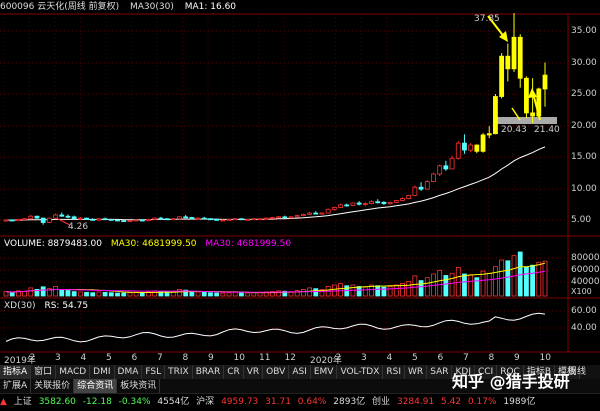 This screenshot has height=411, width=600. What do you see at coordinates (208, 372) in the screenshot?
I see `indicator-tab: BRAR` at bounding box center [208, 372].